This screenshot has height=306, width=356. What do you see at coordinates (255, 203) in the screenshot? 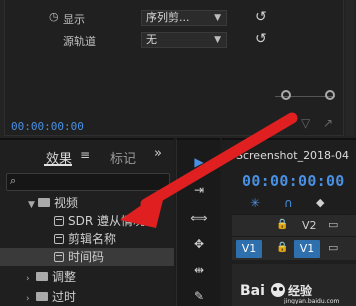
I see `nest-icon: ✳` at bounding box center [255, 203].